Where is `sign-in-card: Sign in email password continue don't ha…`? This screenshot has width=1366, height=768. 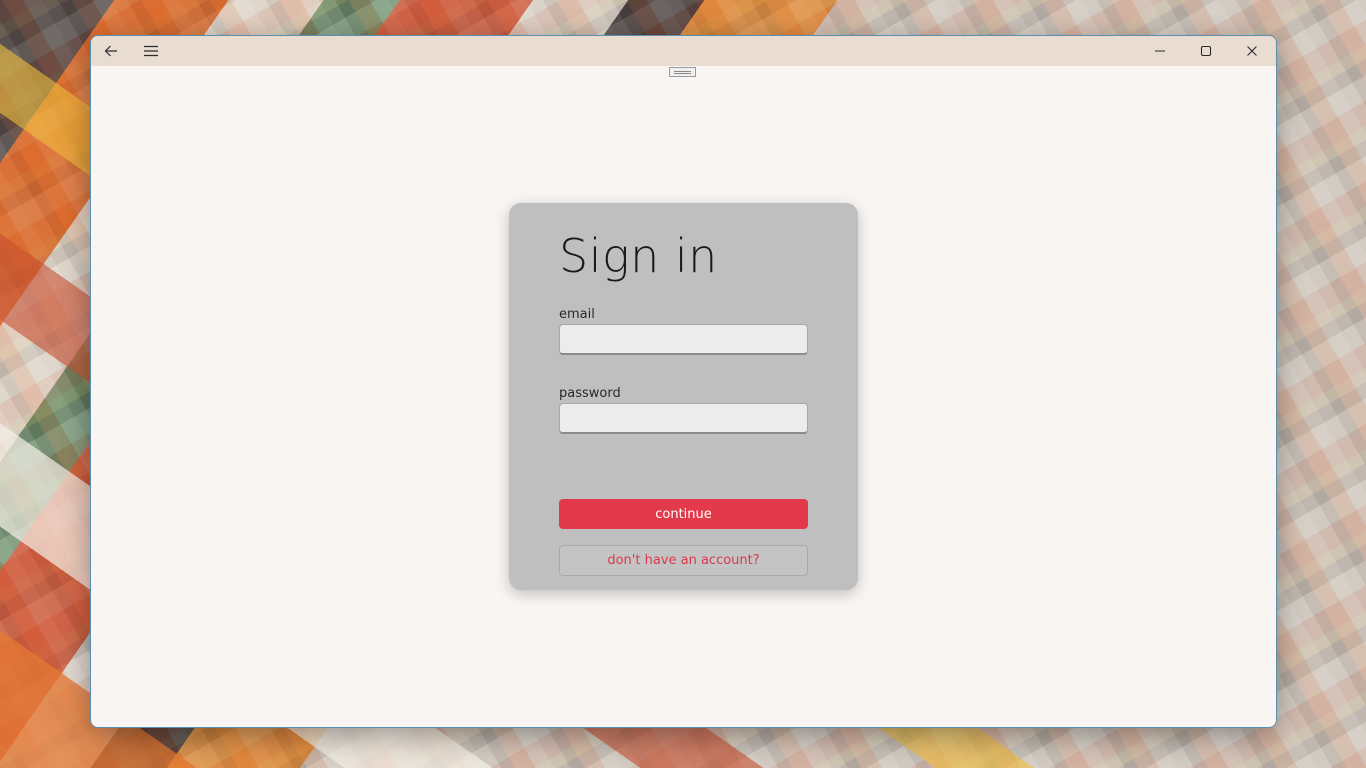 sign-in-card: Sign in email password continue don't ha… is located at coordinates (683, 396).